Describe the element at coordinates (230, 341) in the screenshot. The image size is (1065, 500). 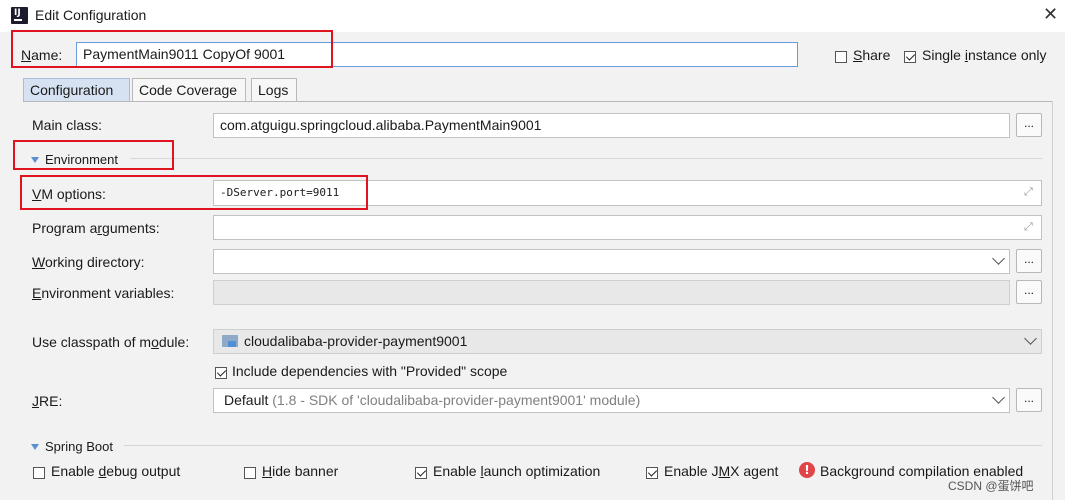
I see `module-folder-icon` at that location.